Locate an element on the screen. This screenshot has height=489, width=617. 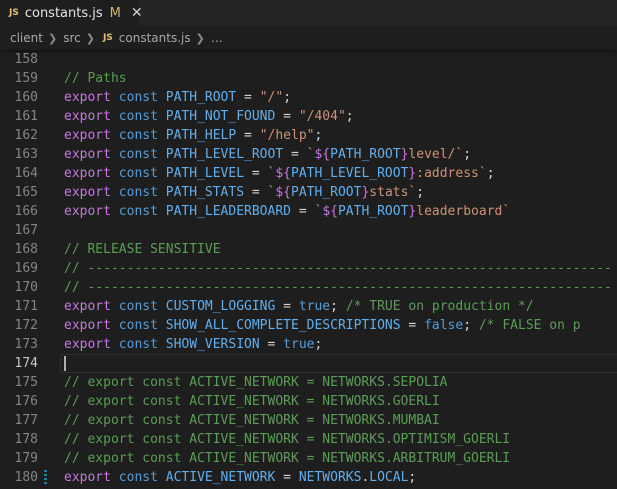
code-token: true is located at coordinates (314, 306).